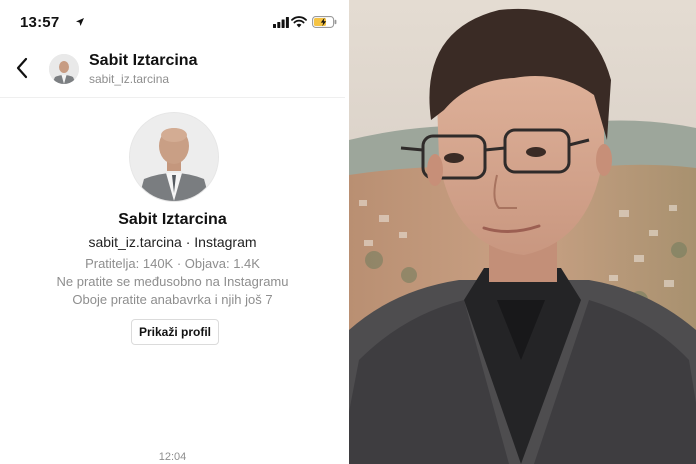  What do you see at coordinates (175, 332) in the screenshot?
I see `view-profile-button: Prikaži profil` at bounding box center [175, 332].